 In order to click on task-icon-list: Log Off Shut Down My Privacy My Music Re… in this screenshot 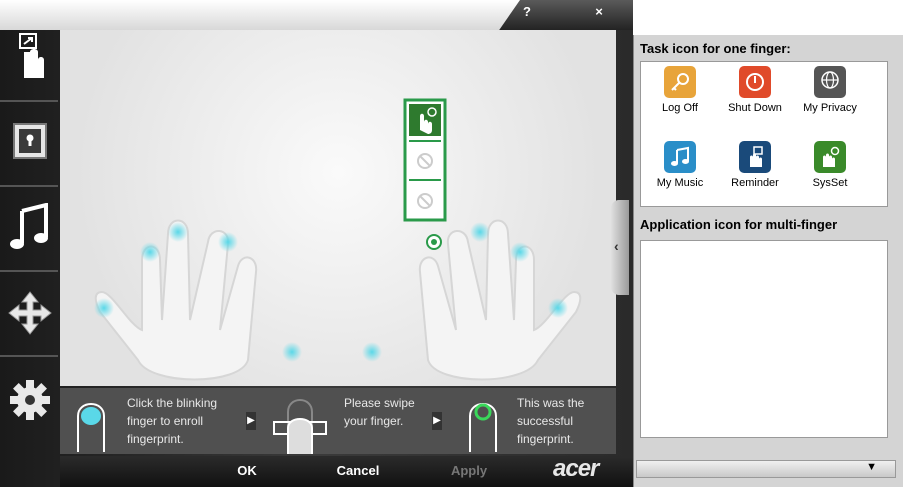, I will do `click(764, 134)`.